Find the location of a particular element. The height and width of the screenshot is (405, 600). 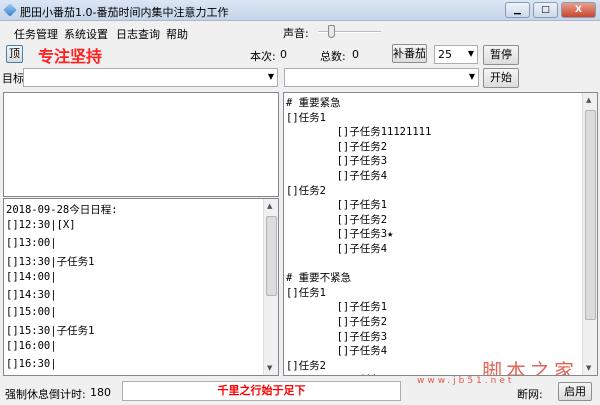

schedule-item: 2018-09-28今日日程: is located at coordinates (62, 210).